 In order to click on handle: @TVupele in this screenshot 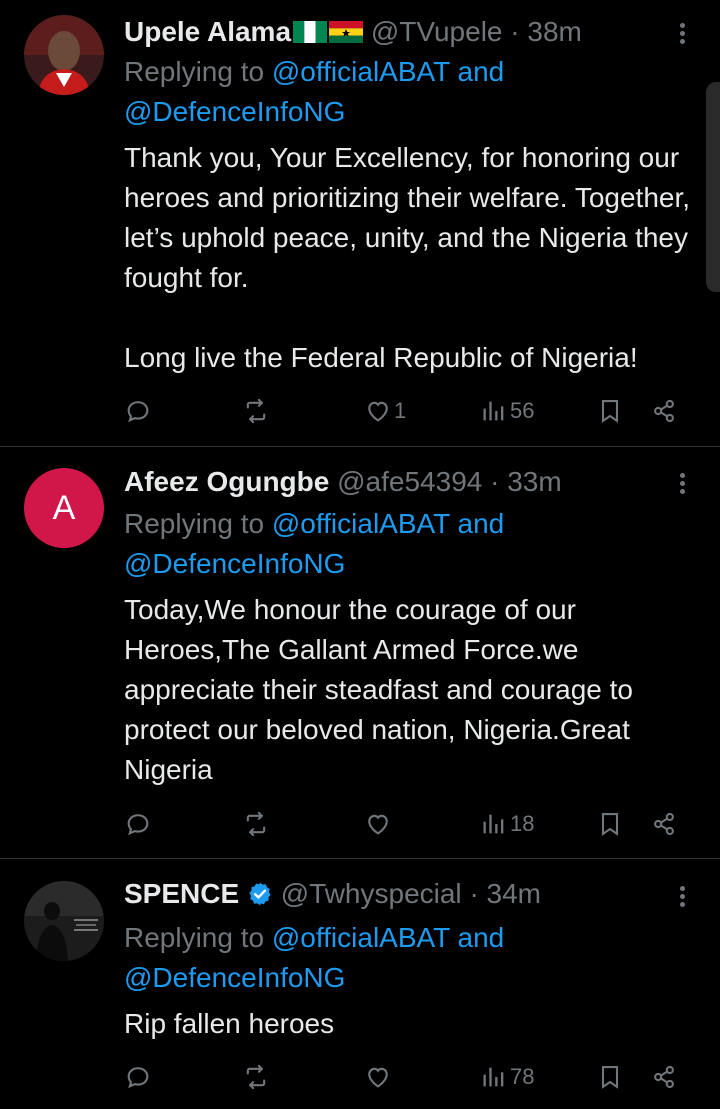, I will do `click(437, 31)`.